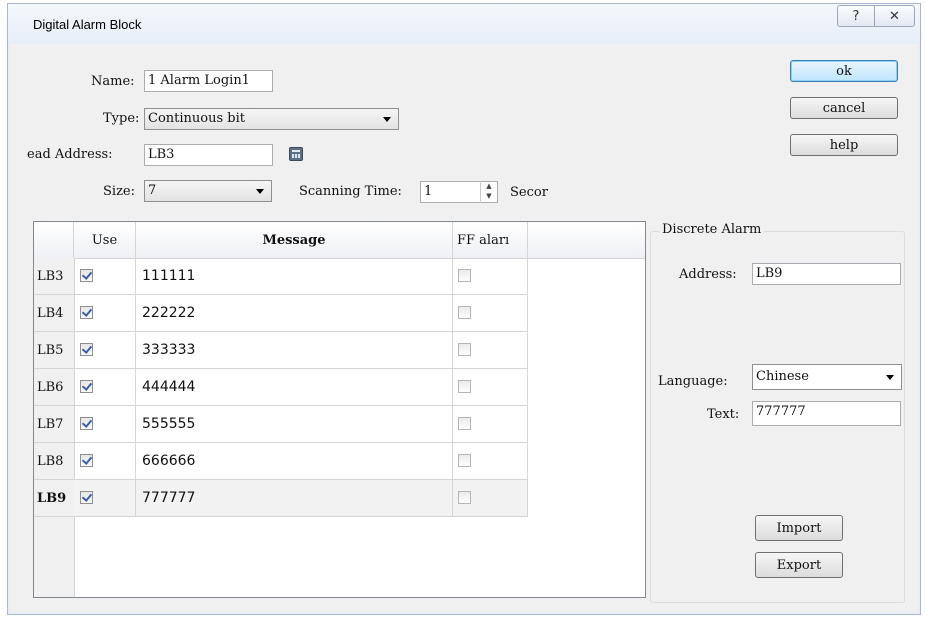 The height and width of the screenshot is (622, 925). Describe the element at coordinates (294, 461) in the screenshot. I see `message-cell: 666666` at that location.